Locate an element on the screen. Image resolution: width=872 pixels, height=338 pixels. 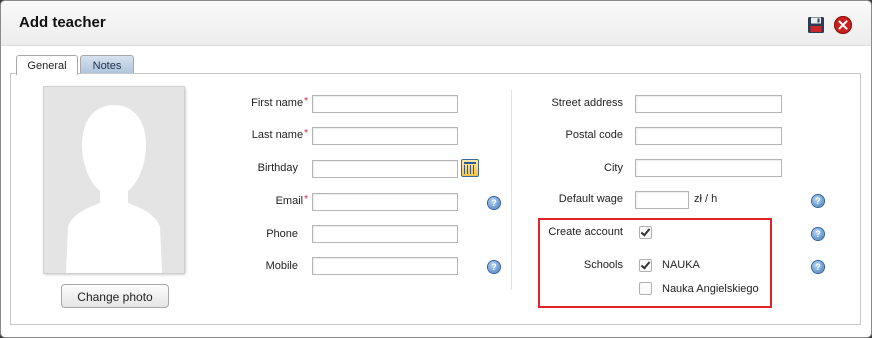
email-label: Email* is located at coordinates (264, 200).